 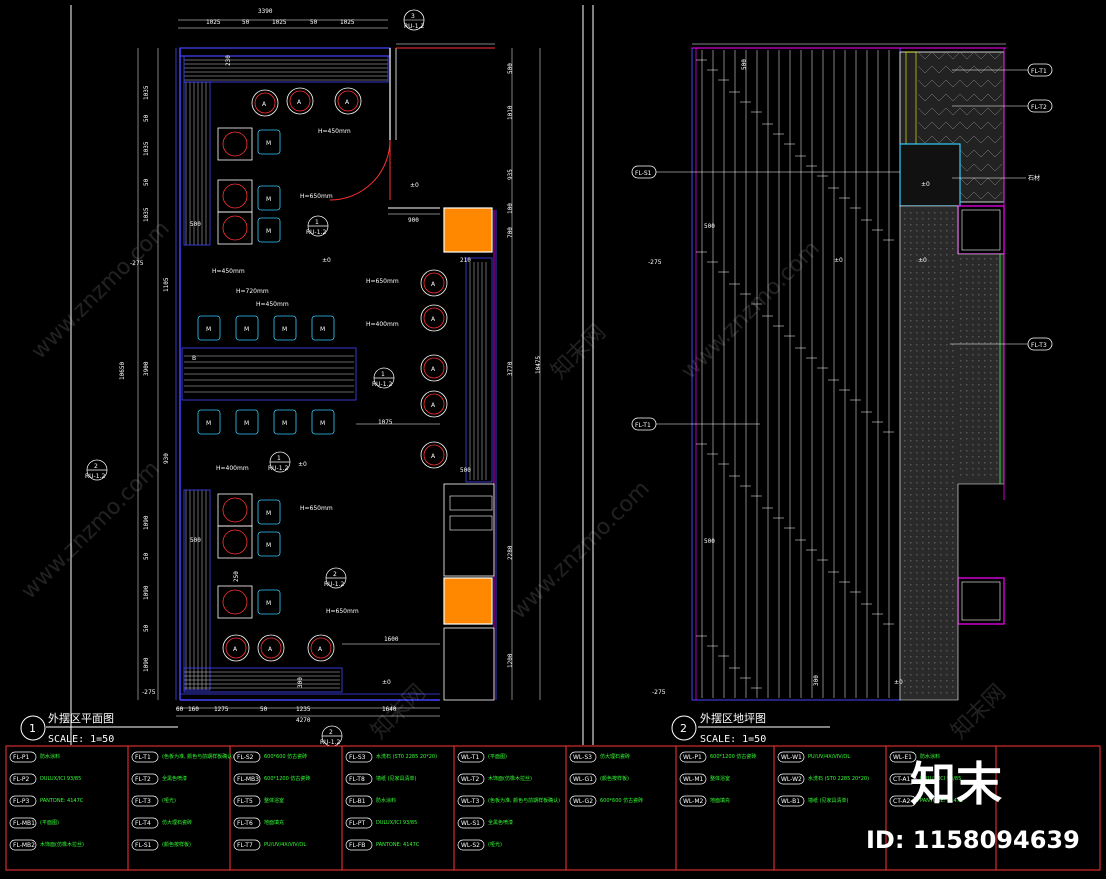 What do you see at coordinates (901, 801) in the screenshot?
I see `legend-code: CT-A2` at bounding box center [901, 801].